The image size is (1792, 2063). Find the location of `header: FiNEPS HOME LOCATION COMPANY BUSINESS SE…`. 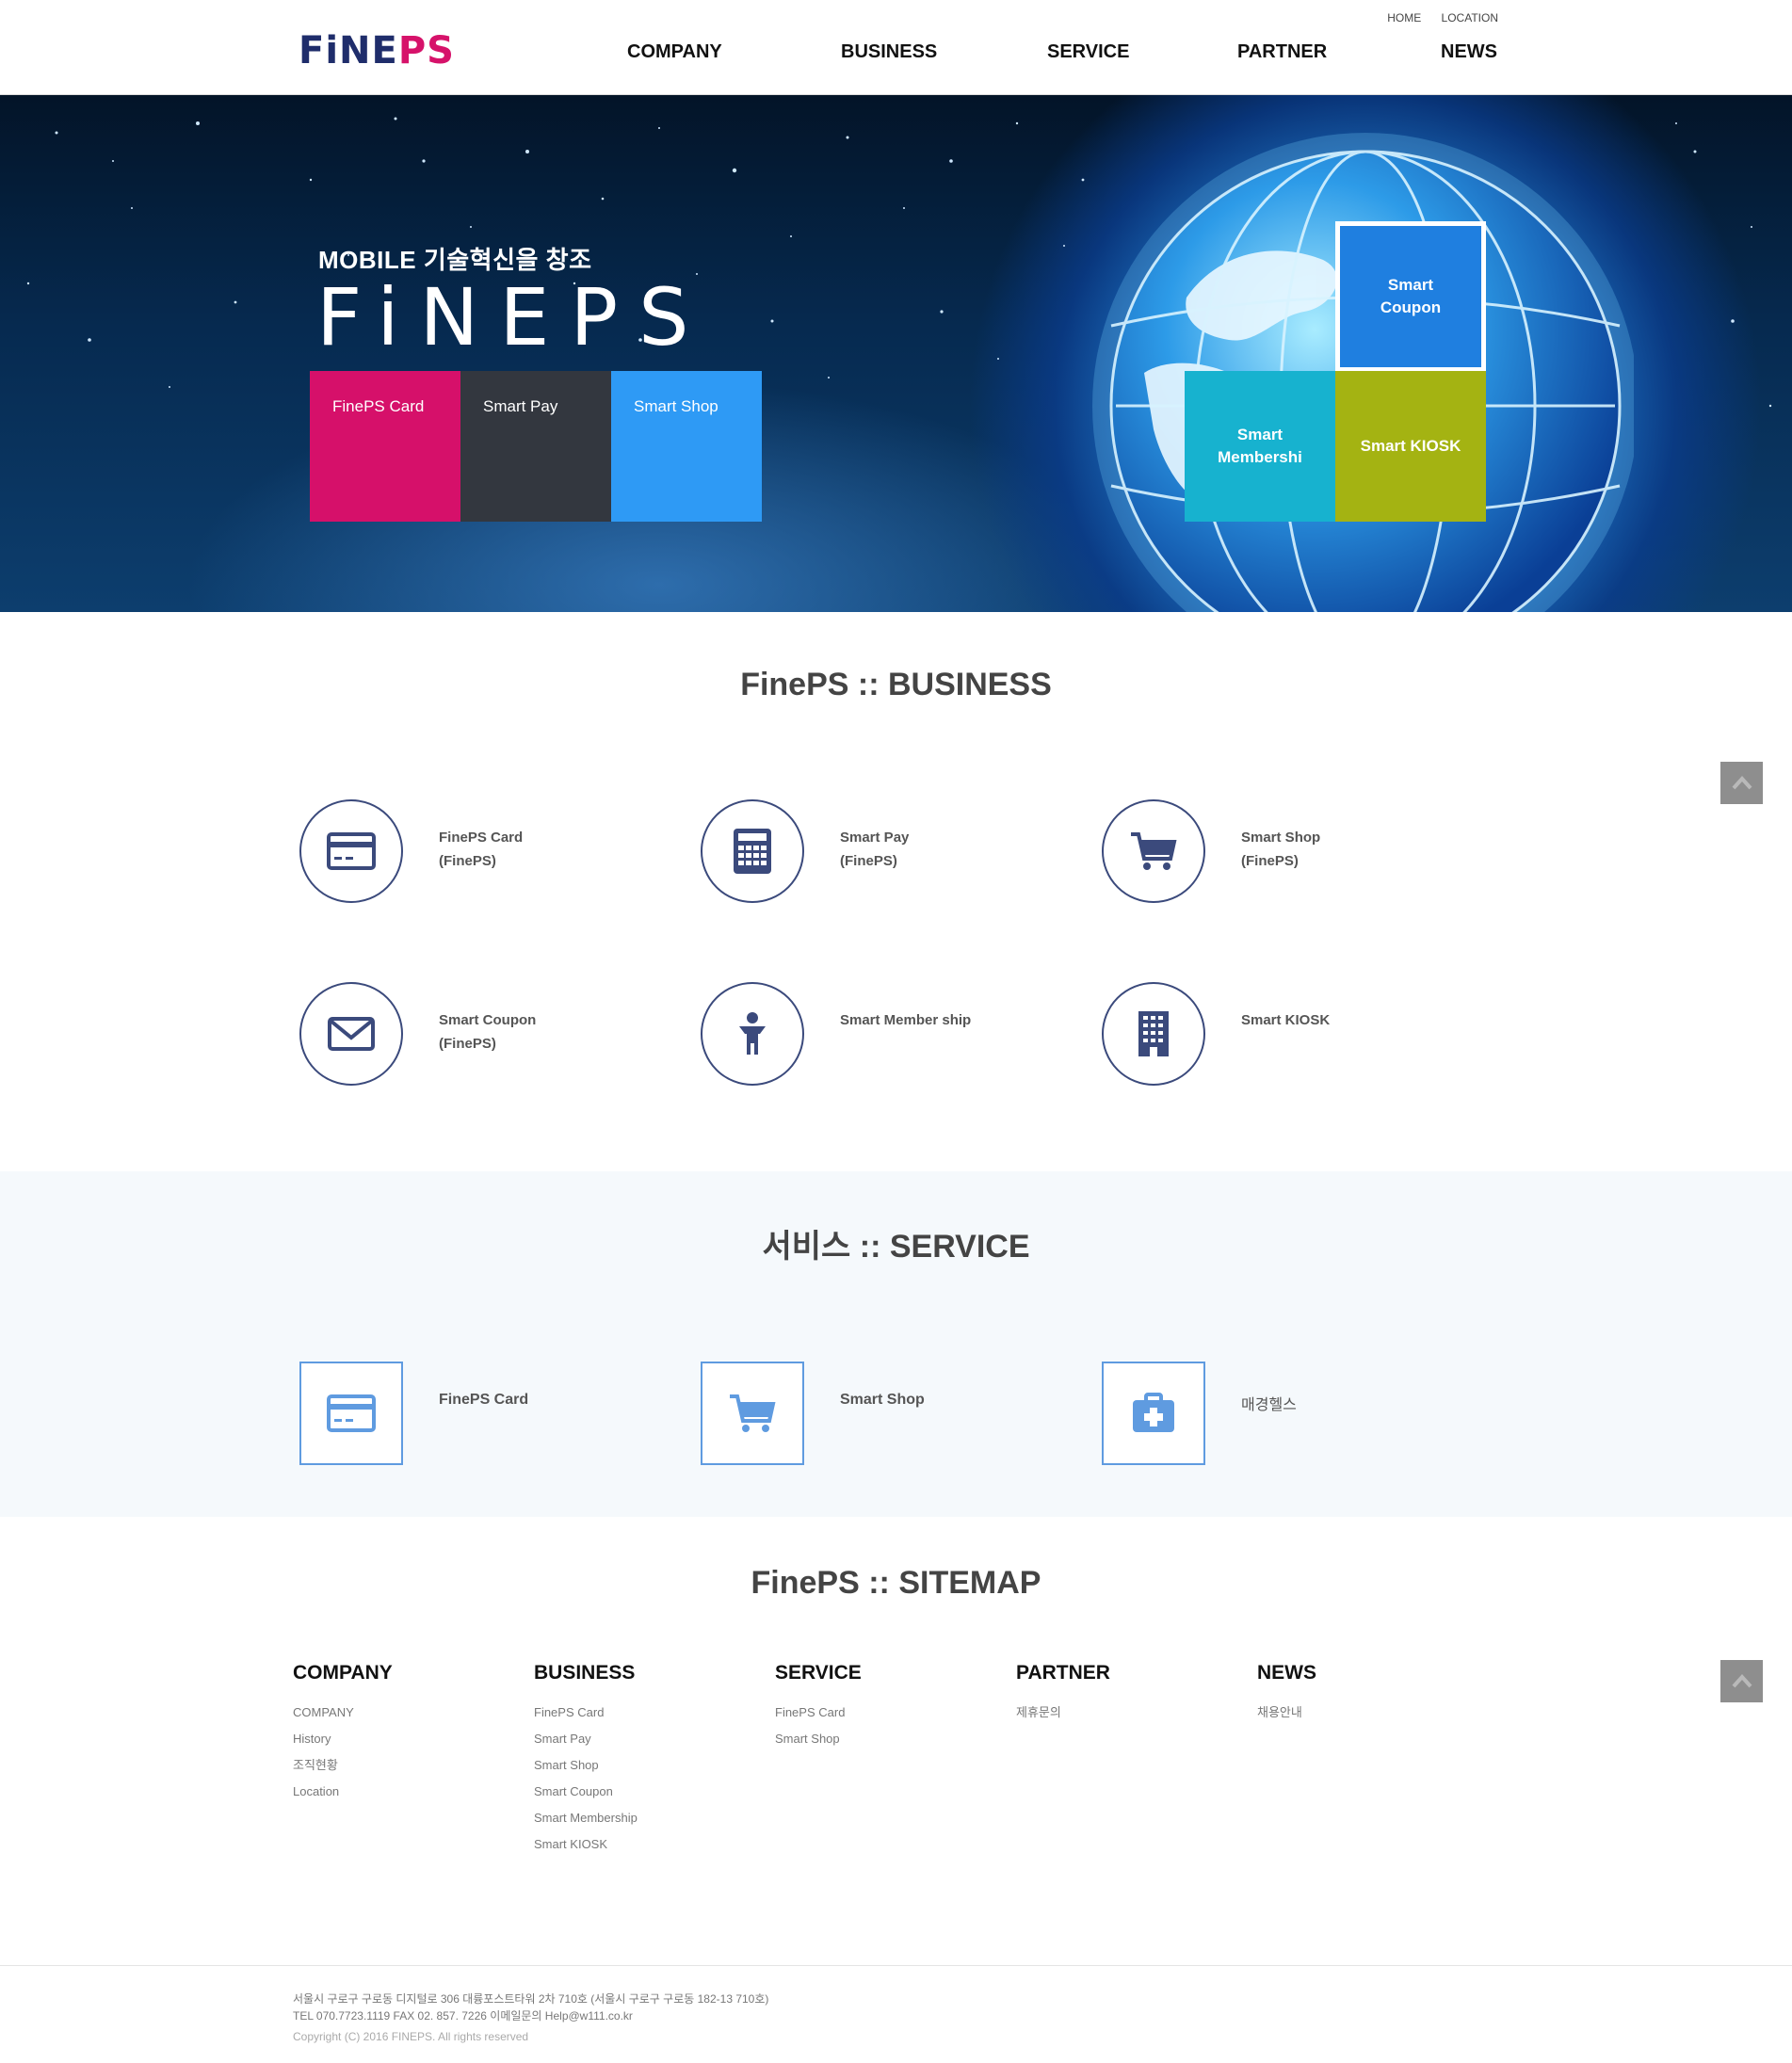

header: FiNEPS HOME LOCATION COMPANY BUSINESS SE… is located at coordinates (896, 47).